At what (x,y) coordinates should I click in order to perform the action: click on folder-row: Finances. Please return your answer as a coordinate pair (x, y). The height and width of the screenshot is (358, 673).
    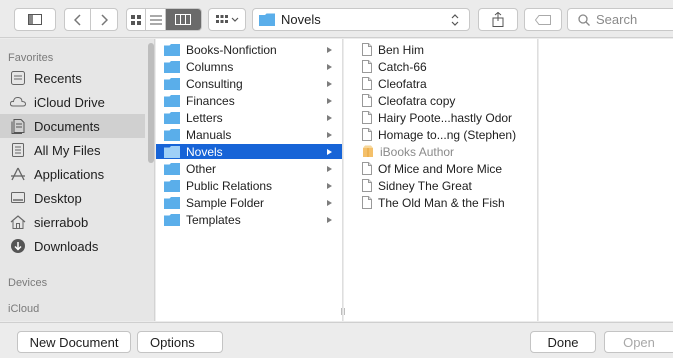
    Looking at the image, I should click on (249, 100).